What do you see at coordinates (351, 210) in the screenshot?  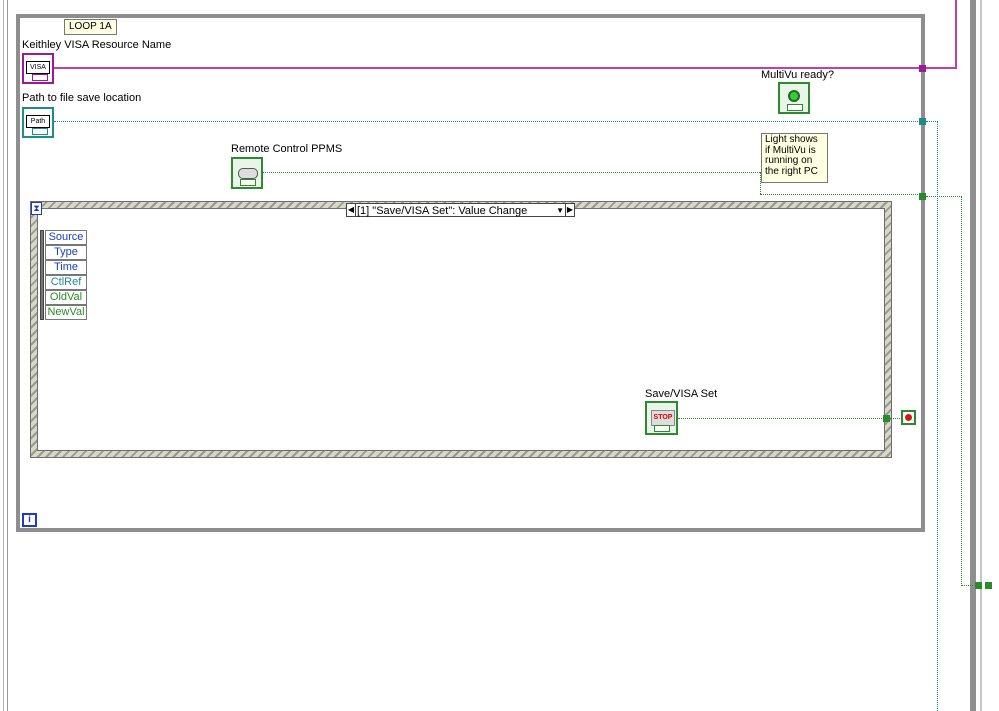 I see `case-prev-arrow-icon: ◀` at bounding box center [351, 210].